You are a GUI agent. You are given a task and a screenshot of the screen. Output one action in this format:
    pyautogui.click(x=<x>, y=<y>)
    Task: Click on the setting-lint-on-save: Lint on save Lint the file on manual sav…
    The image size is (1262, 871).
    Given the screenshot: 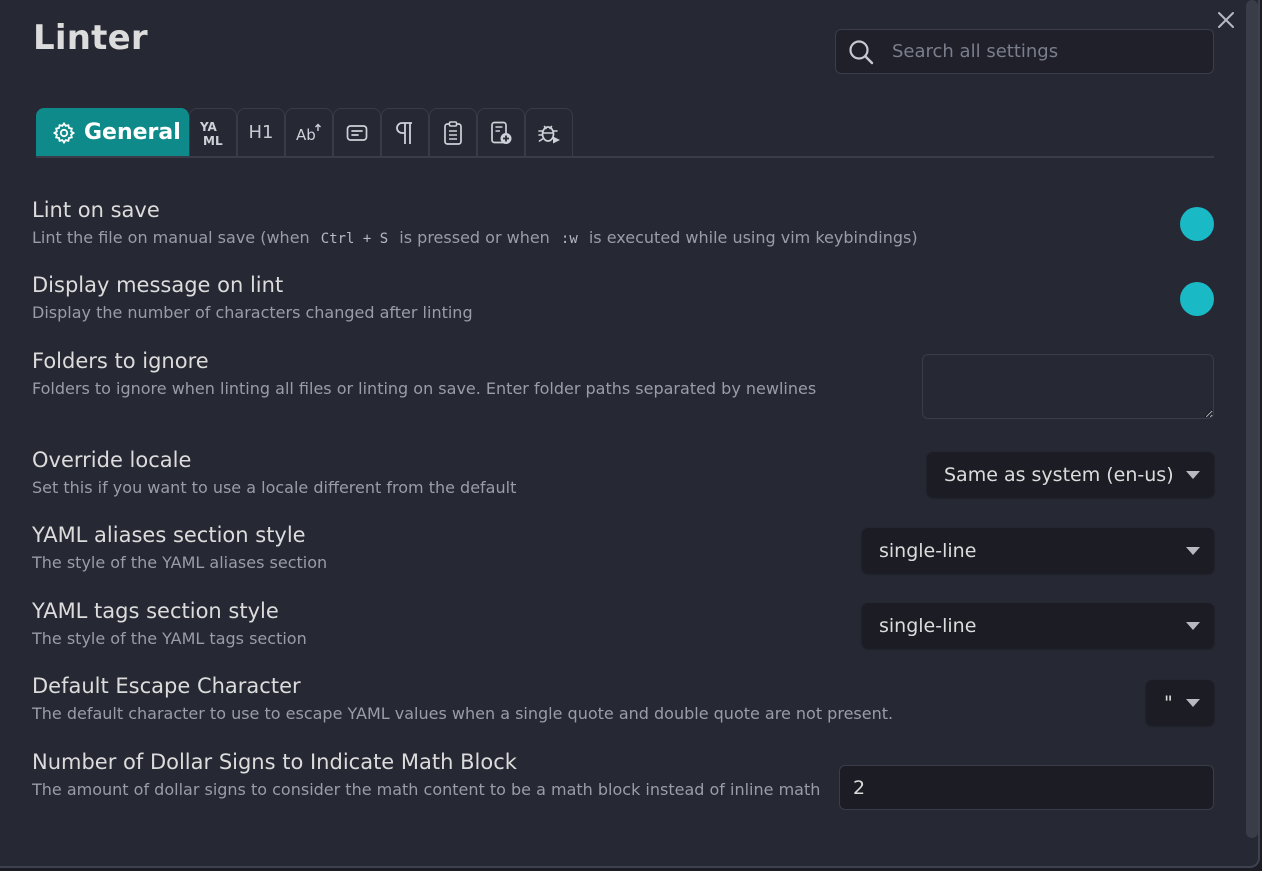 What is the action you would take?
    pyautogui.click(x=475, y=223)
    